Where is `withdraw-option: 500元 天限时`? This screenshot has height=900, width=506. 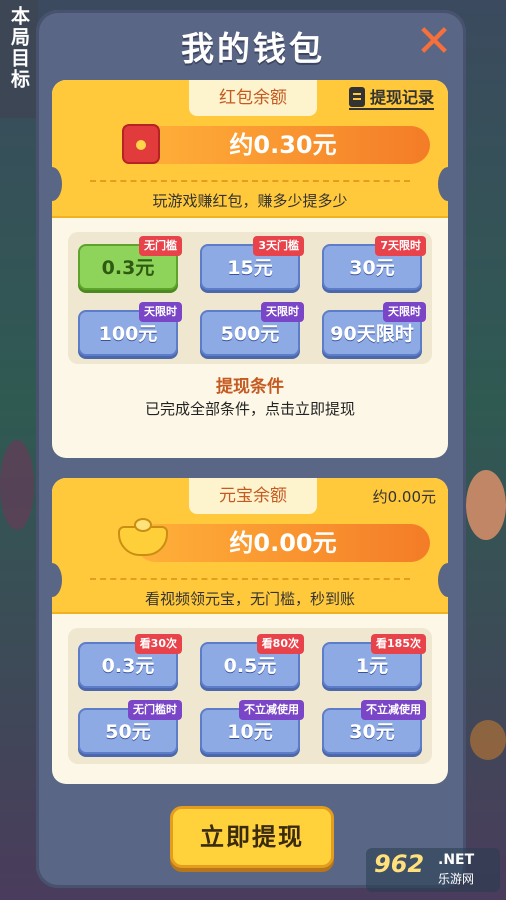 withdraw-option: 500元 天限时 is located at coordinates (252, 329).